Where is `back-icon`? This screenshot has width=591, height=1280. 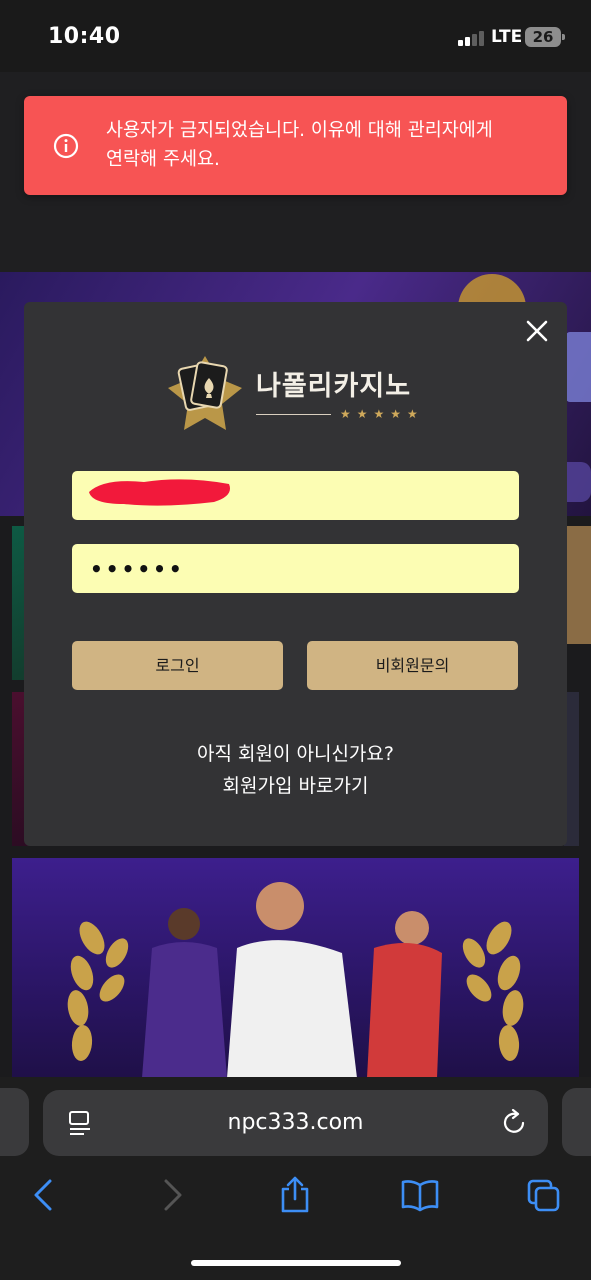 back-icon is located at coordinates (44, 1195).